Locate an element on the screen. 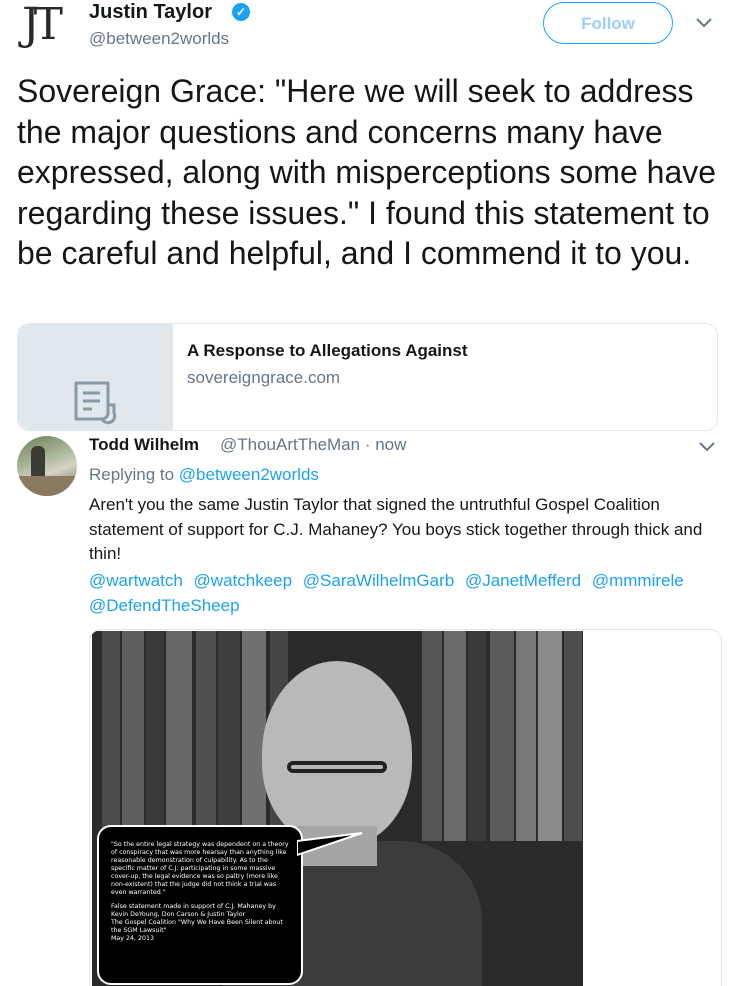 Image resolution: width=742 pixels, height=986 pixels. replying-to: Replying to @between2worlds is located at coordinates (204, 475).